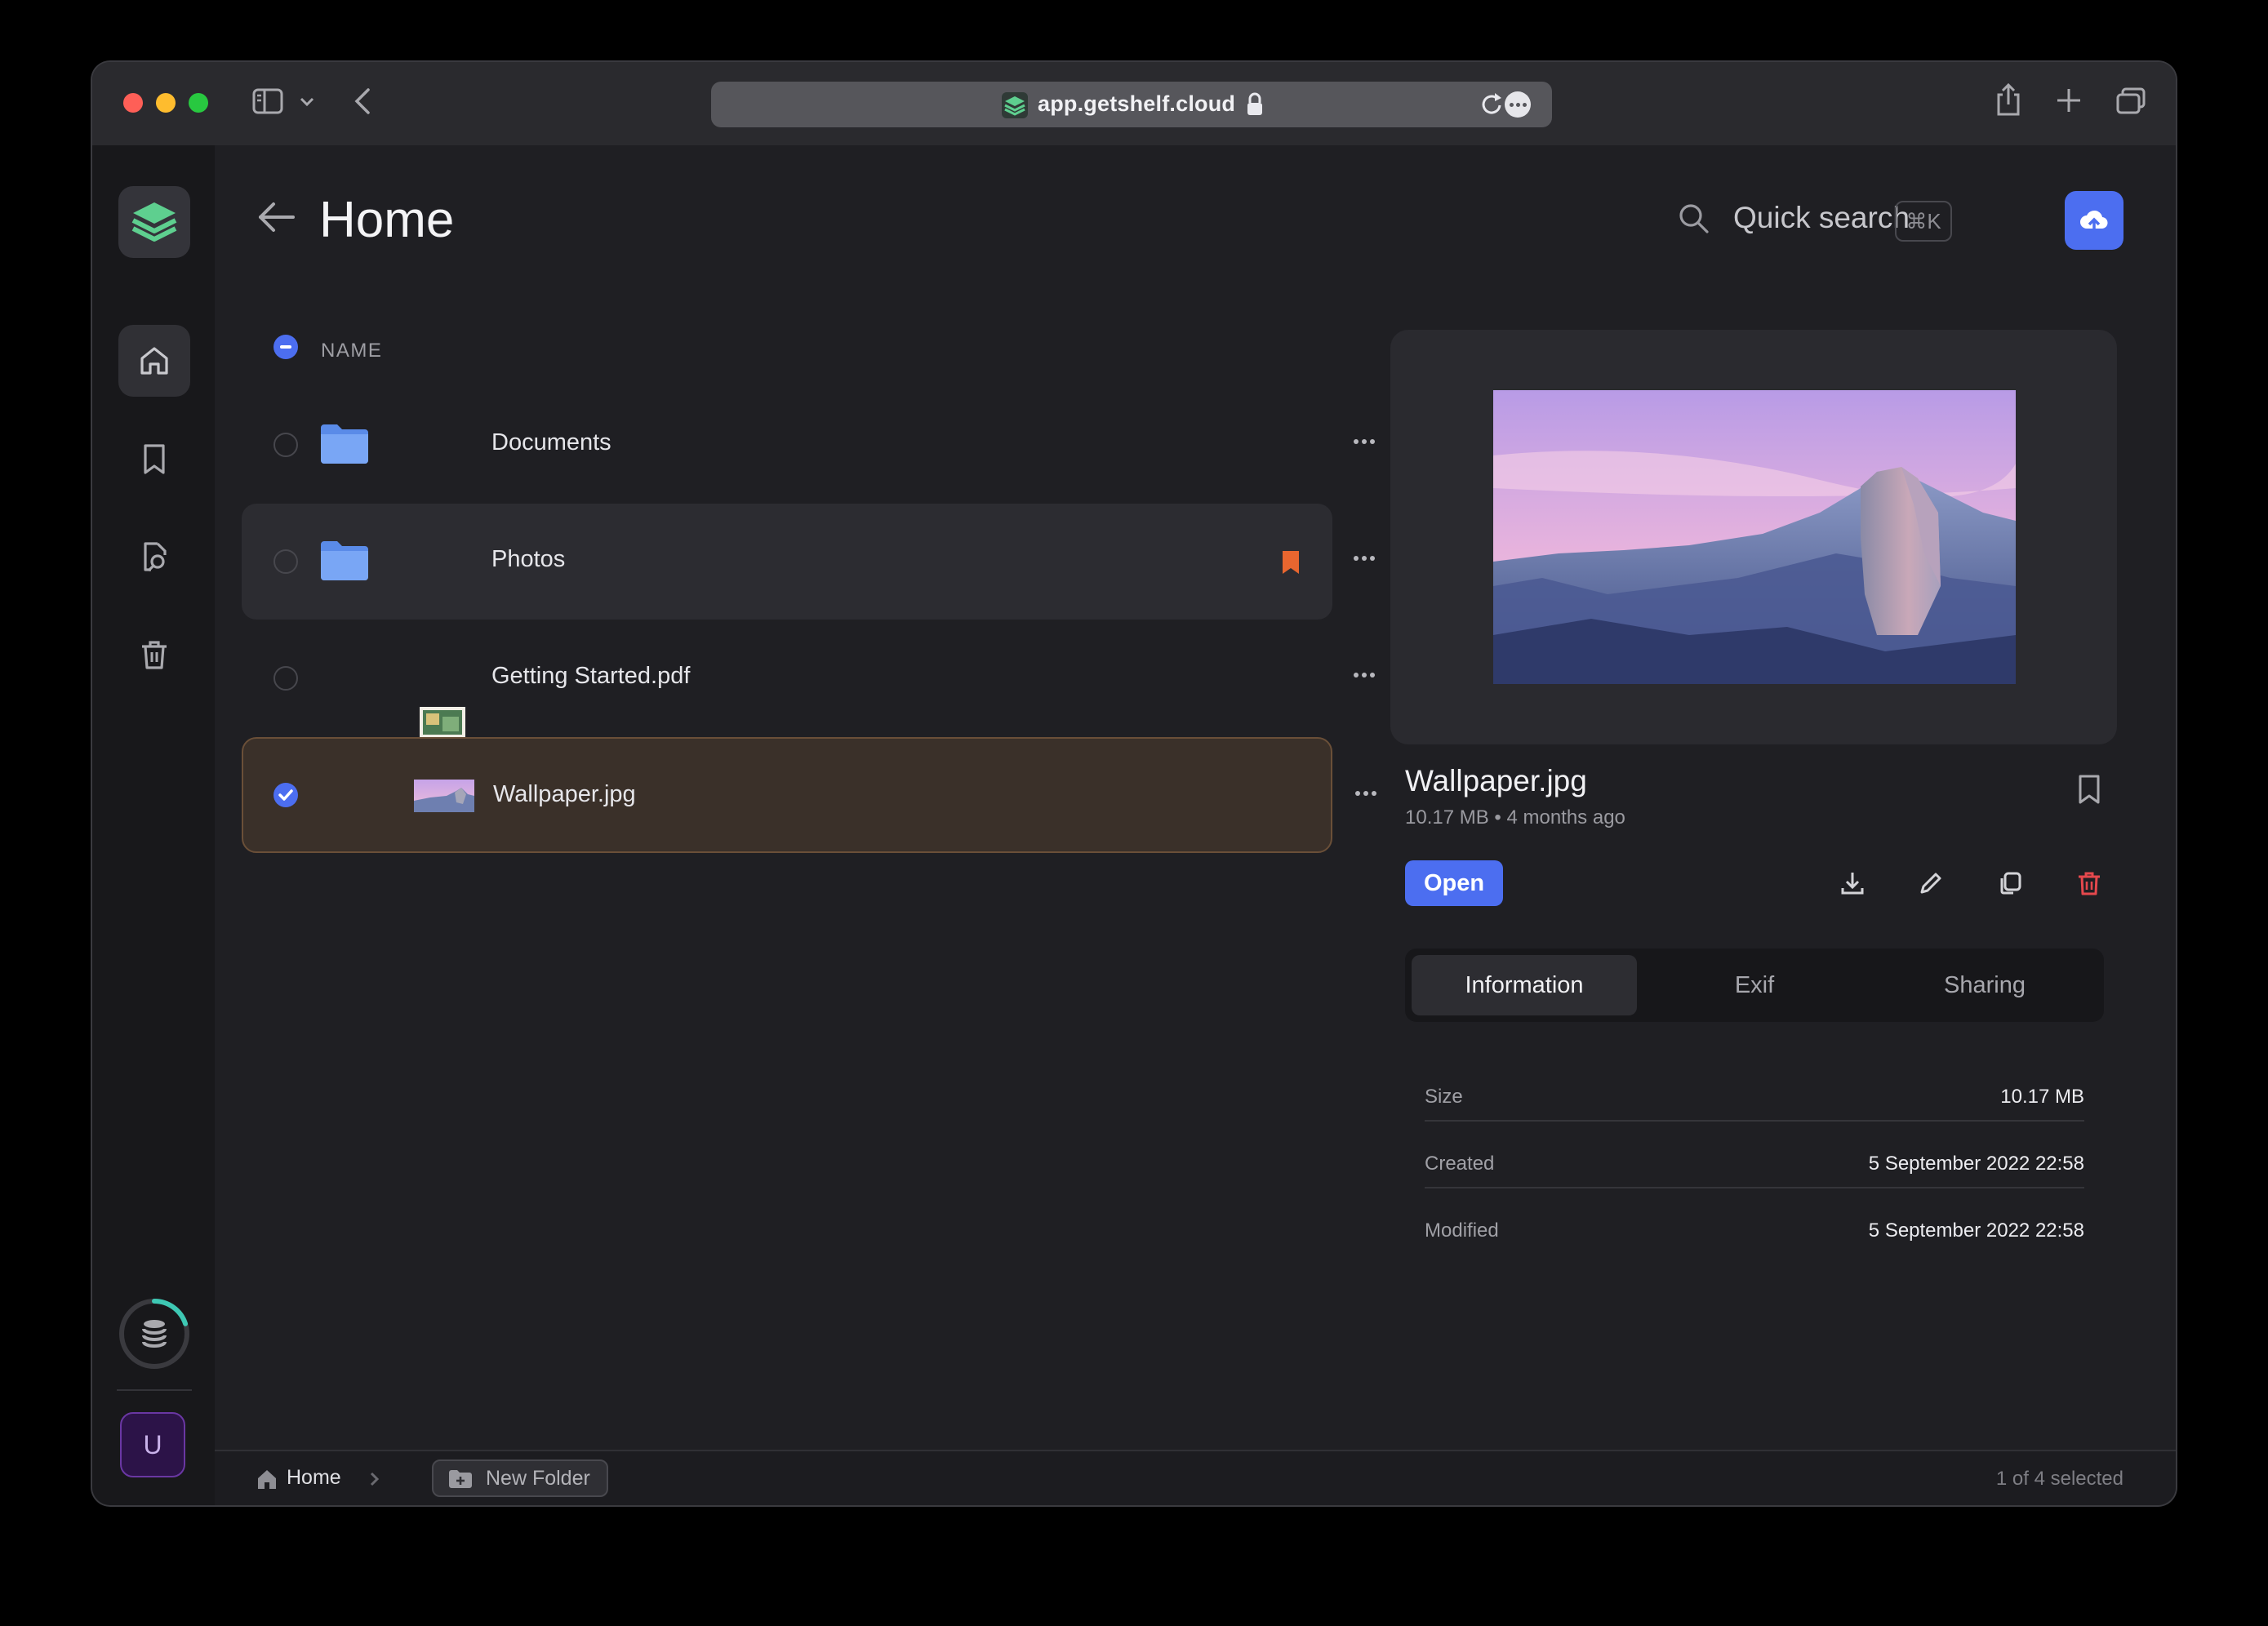  What do you see at coordinates (1694, 219) in the screenshot?
I see `search-icon` at bounding box center [1694, 219].